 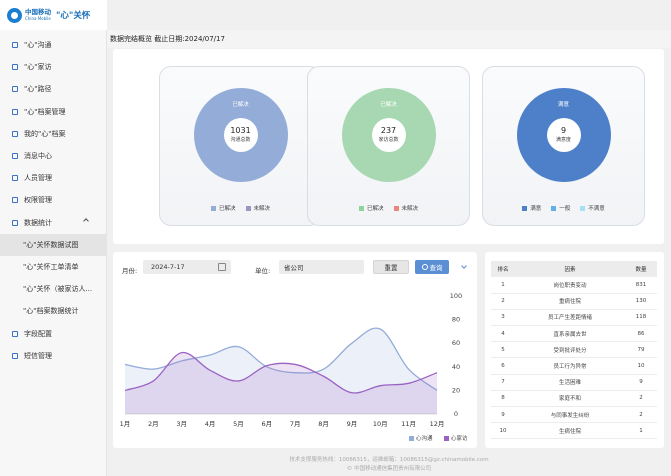 I want to click on count-cell: 1, so click(x=641, y=431).